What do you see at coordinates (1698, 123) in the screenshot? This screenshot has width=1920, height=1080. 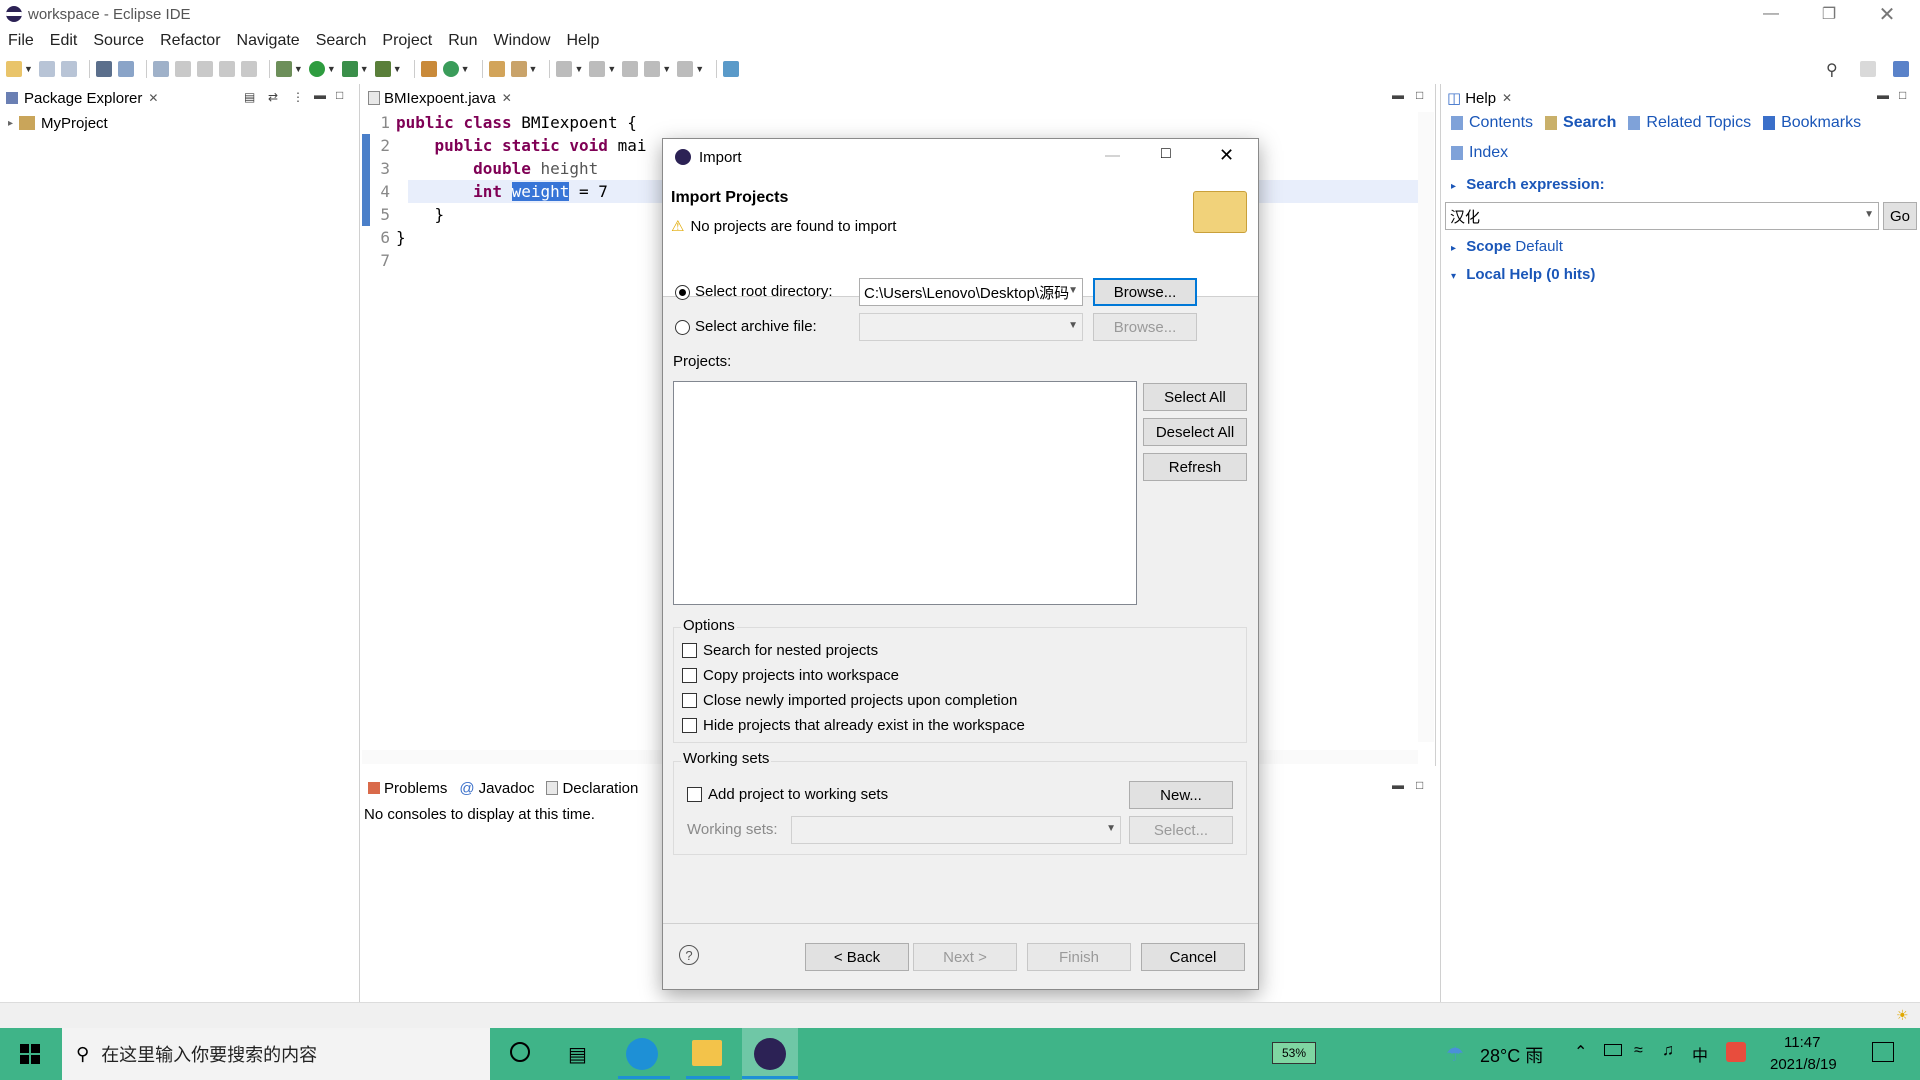 I see `help-link-related-topics: Related Topics` at bounding box center [1698, 123].